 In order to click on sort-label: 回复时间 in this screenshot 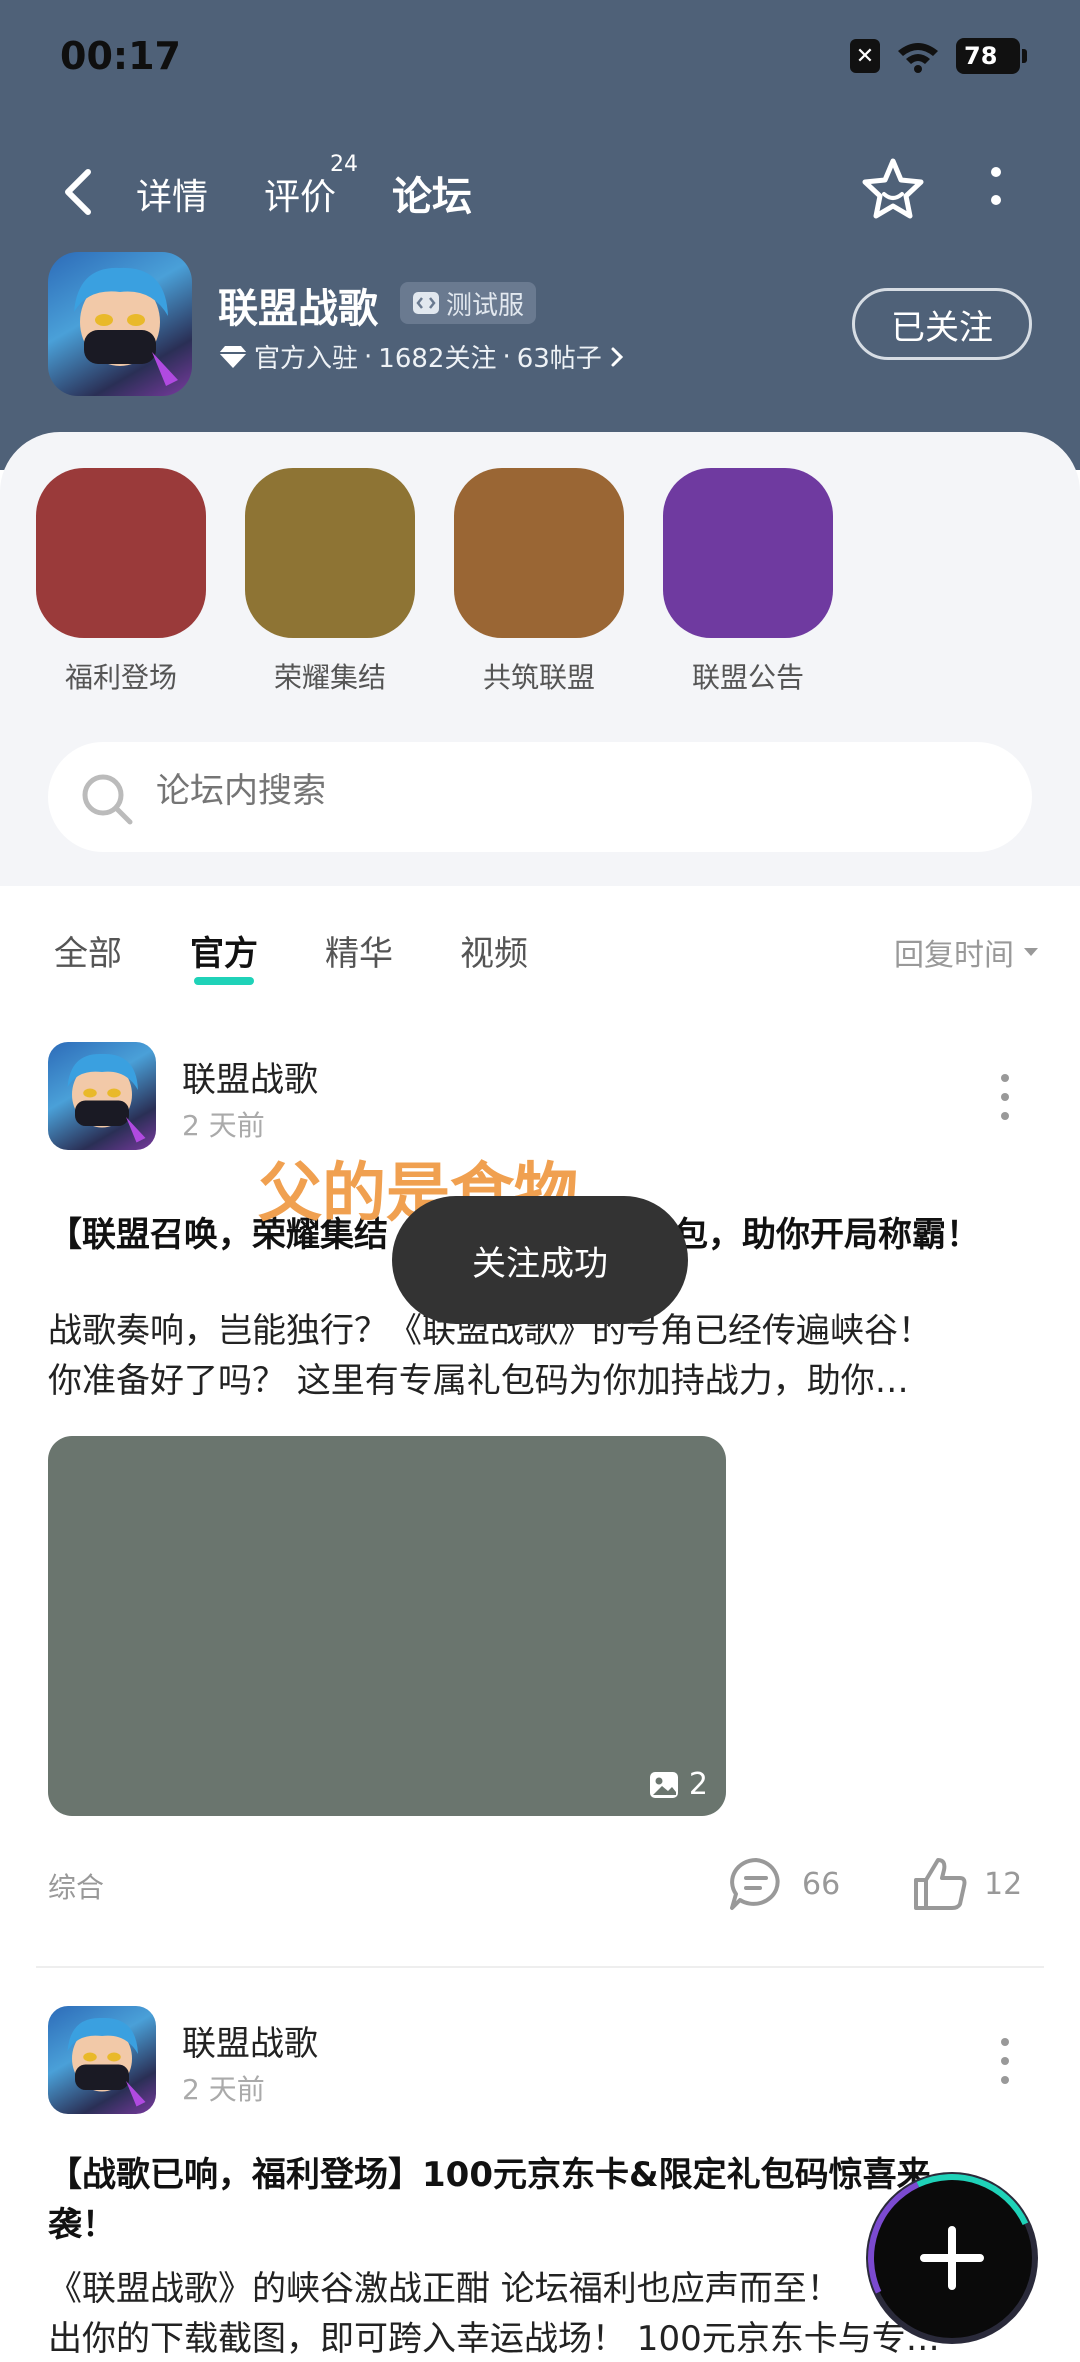, I will do `click(954, 955)`.